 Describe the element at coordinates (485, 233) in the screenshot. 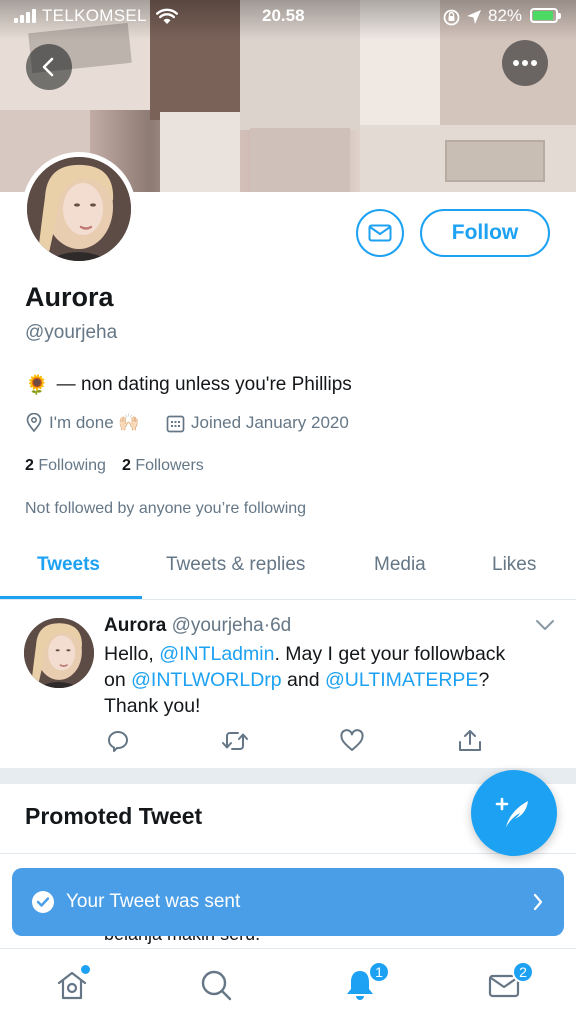

I see `follow-button: Follow` at that location.